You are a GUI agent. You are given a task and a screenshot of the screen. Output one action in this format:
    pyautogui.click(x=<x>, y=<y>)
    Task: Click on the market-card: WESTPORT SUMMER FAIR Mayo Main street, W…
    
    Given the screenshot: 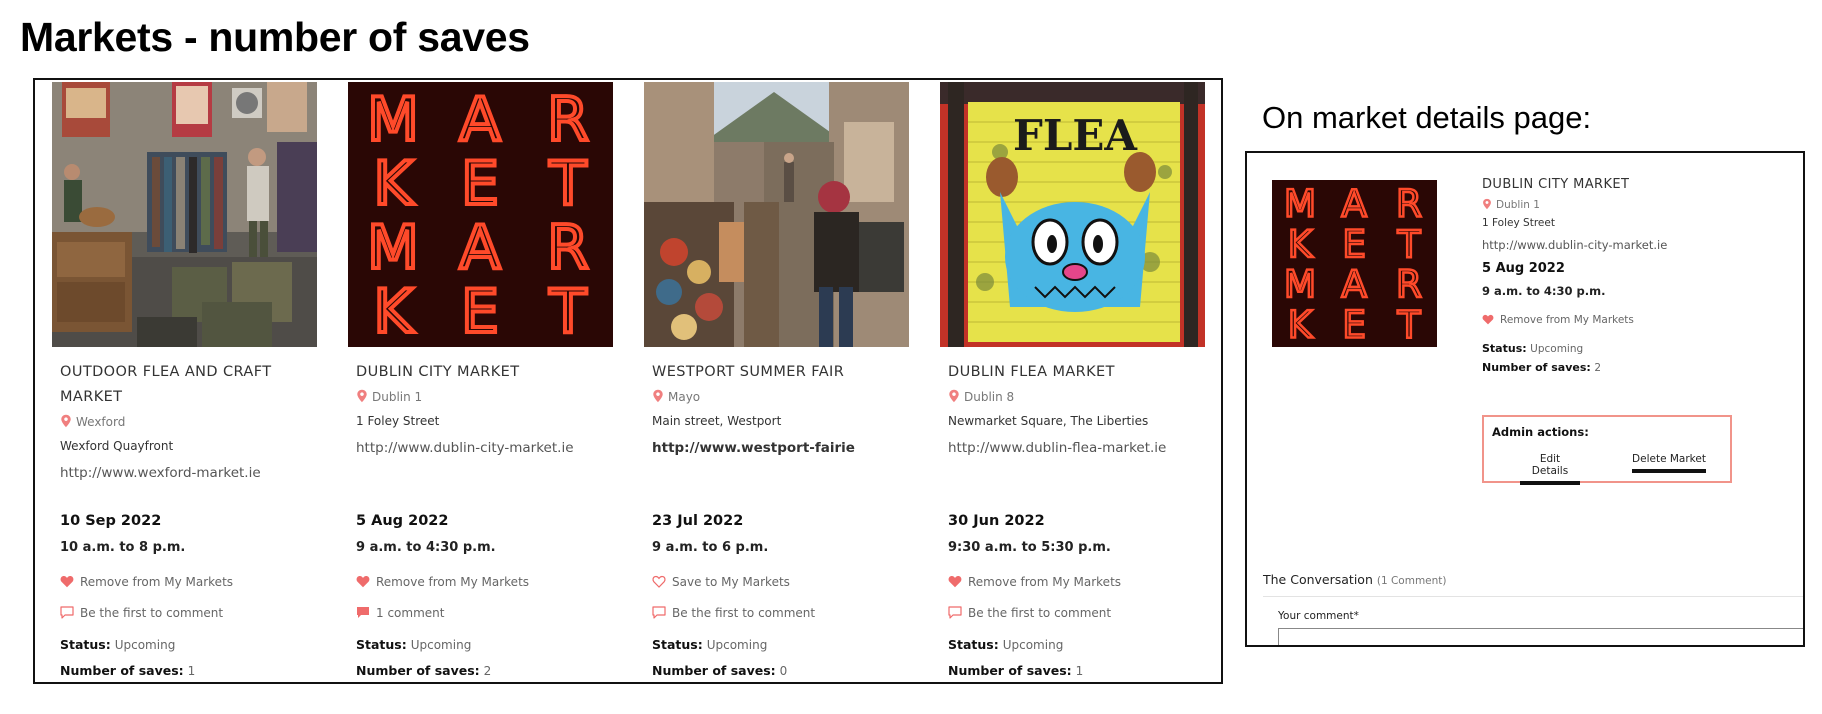 What is the action you would take?
    pyautogui.click(x=776, y=381)
    